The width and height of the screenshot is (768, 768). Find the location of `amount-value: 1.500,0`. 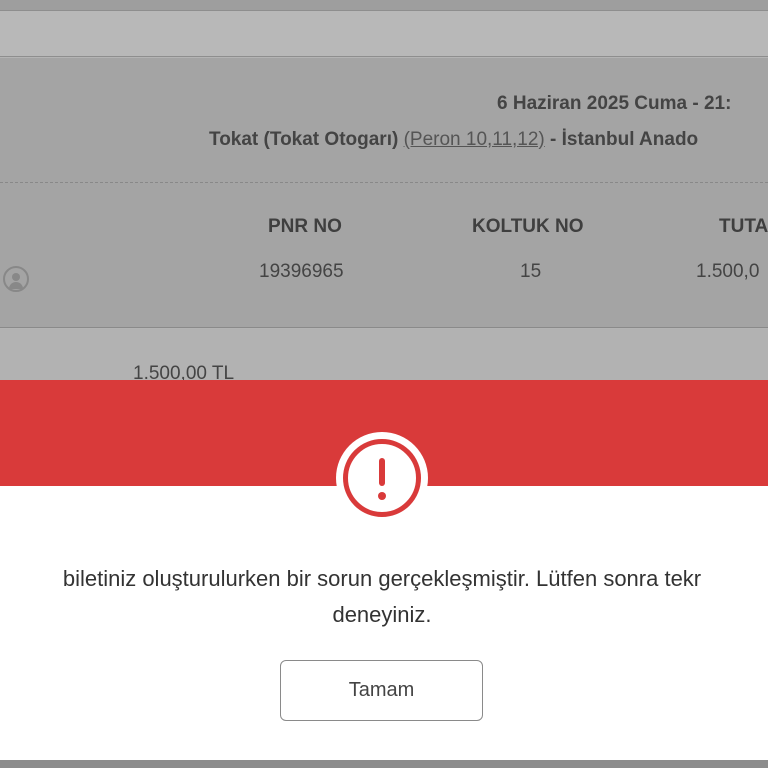

amount-value: 1.500,0 is located at coordinates (728, 271).